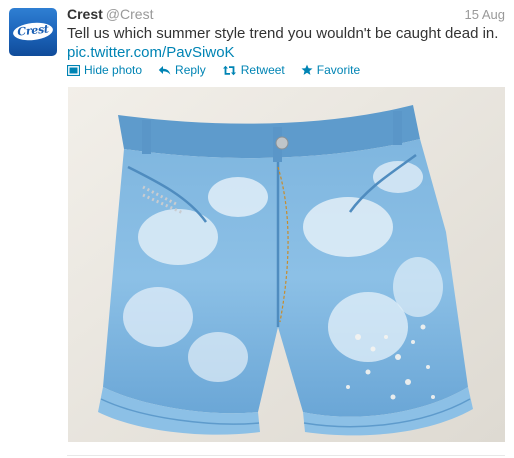 Image resolution: width=514 pixels, height=458 pixels. Describe the element at coordinates (286, 455) in the screenshot. I see `tweet-divider` at that location.